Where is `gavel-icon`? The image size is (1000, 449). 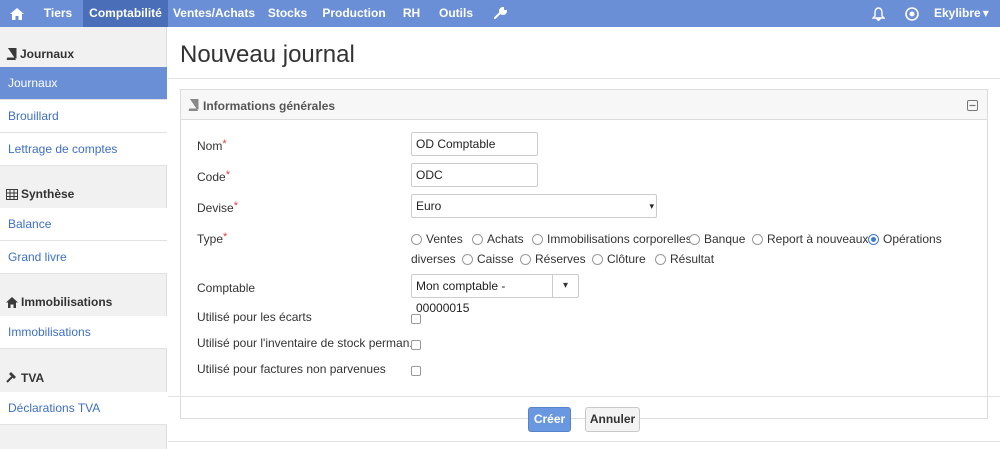
gavel-icon is located at coordinates (11, 377).